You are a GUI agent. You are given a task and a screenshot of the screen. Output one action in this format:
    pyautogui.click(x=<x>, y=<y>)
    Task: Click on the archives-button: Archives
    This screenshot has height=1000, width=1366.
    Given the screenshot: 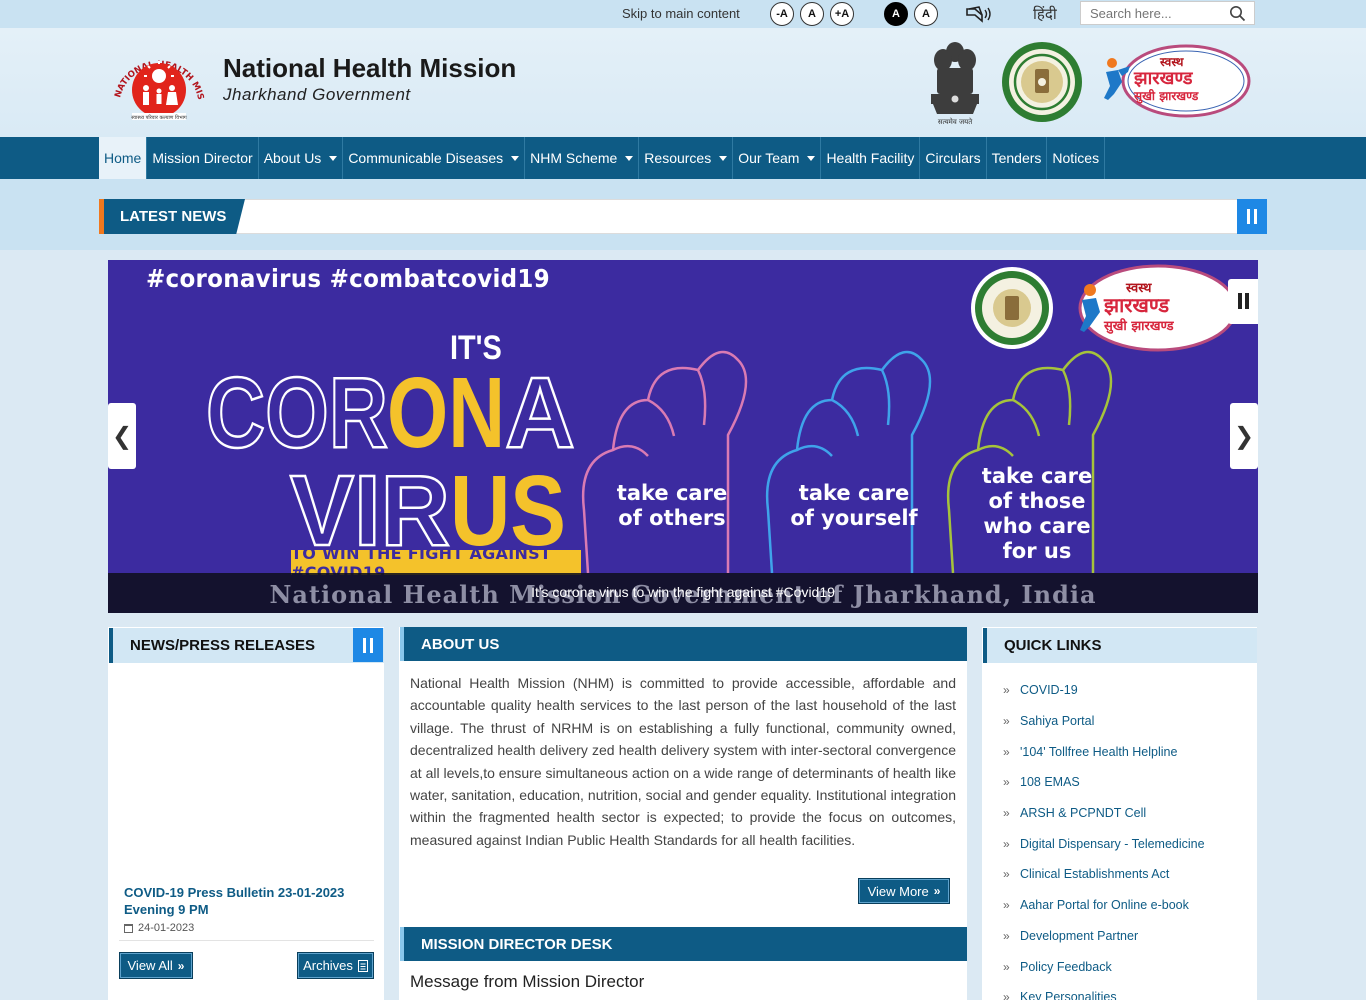 What is the action you would take?
    pyautogui.click(x=335, y=965)
    